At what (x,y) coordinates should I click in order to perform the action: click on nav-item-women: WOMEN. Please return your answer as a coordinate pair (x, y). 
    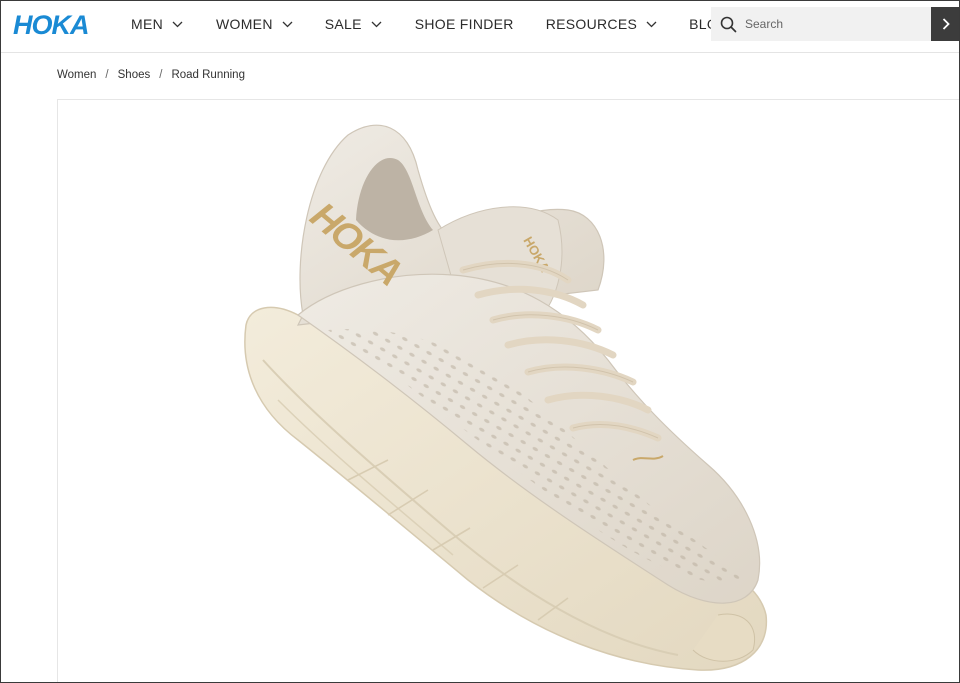
    Looking at the image, I should click on (254, 24).